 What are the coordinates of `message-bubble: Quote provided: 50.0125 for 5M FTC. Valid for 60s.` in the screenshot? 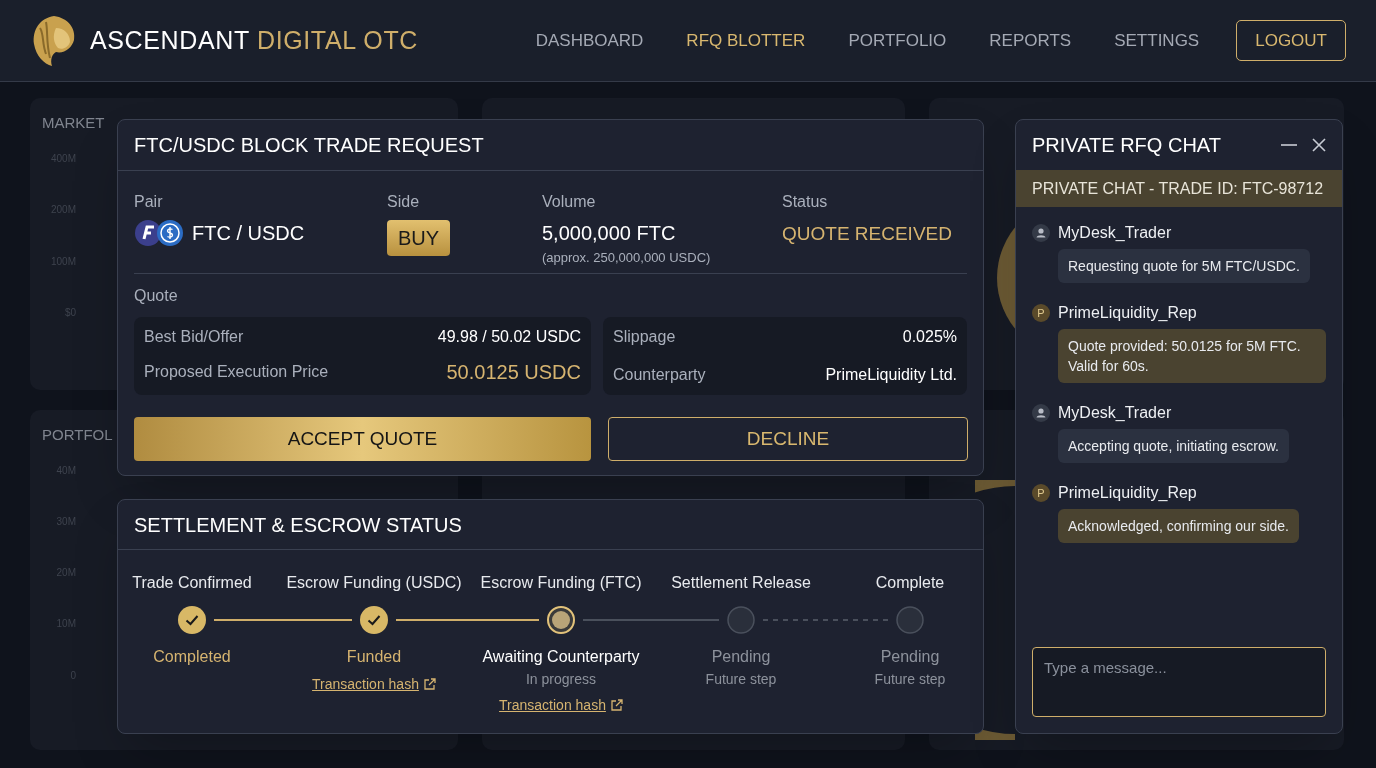 It's located at (1192, 356).